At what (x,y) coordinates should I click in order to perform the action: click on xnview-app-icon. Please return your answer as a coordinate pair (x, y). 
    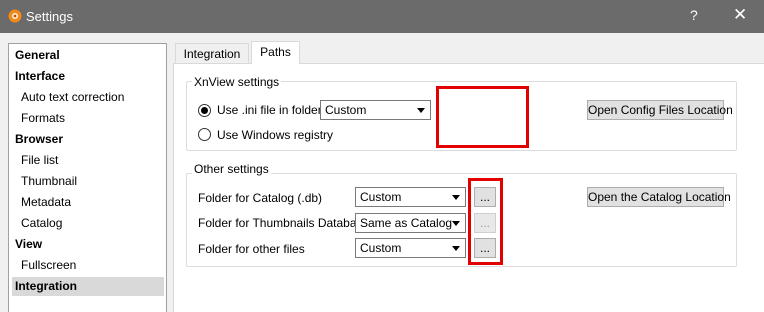
    Looking at the image, I should click on (15, 16).